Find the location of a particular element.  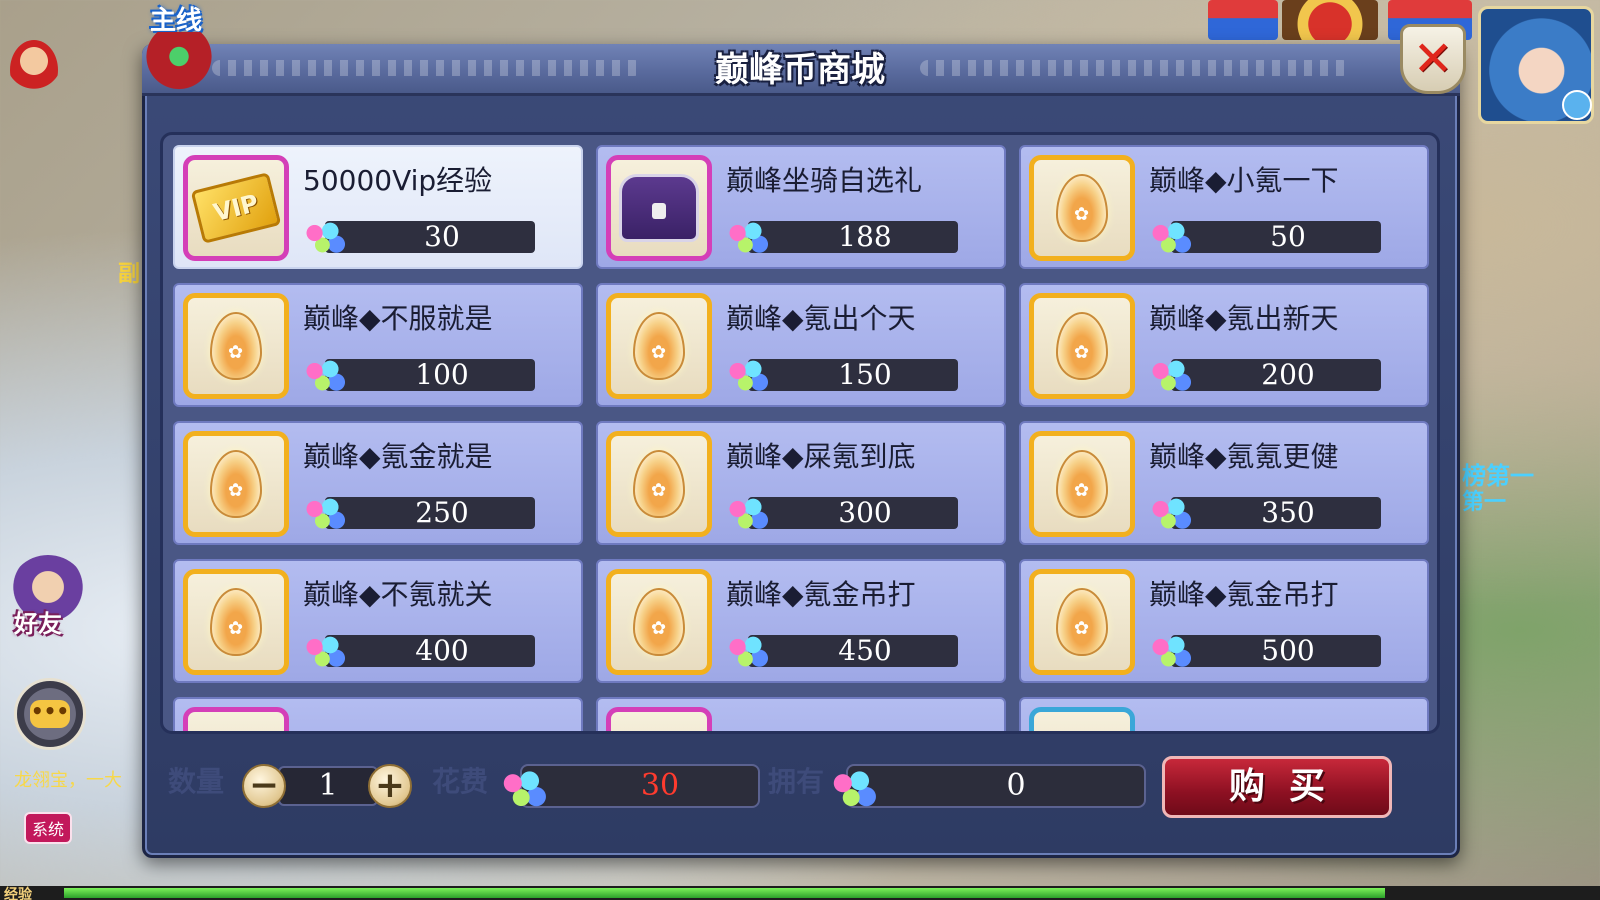

vip-card-icon: VIP is located at coordinates (236, 208).